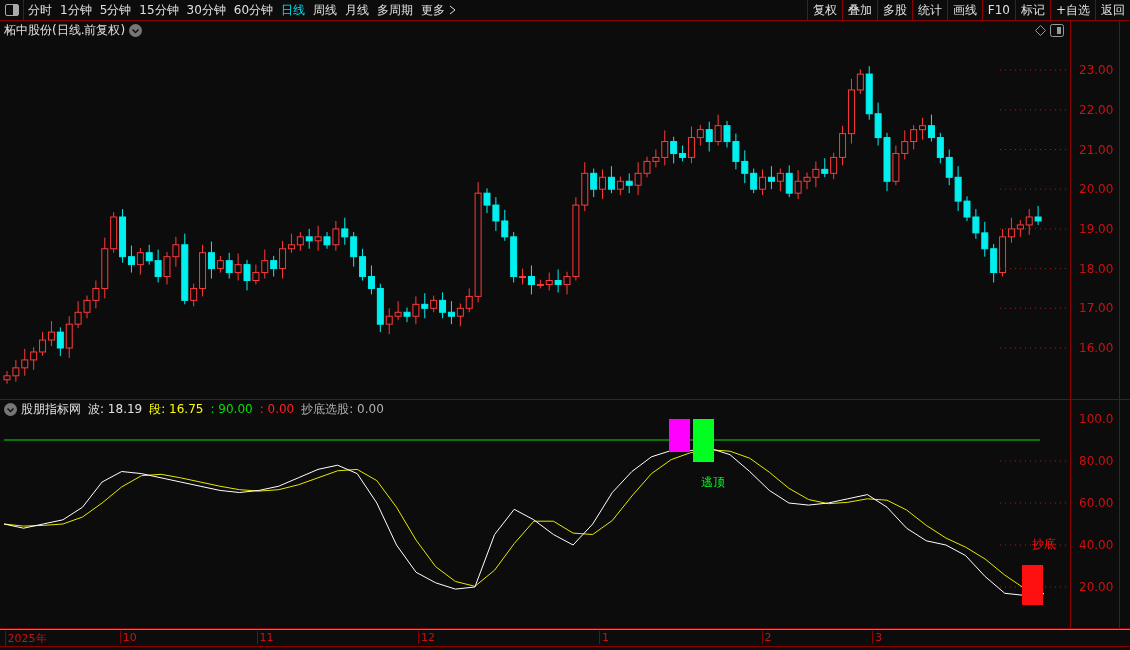 Image resolution: width=1130 pixels, height=650 pixels. Describe the element at coordinates (357, 10) in the screenshot. I see `period-tab: 月线` at that location.